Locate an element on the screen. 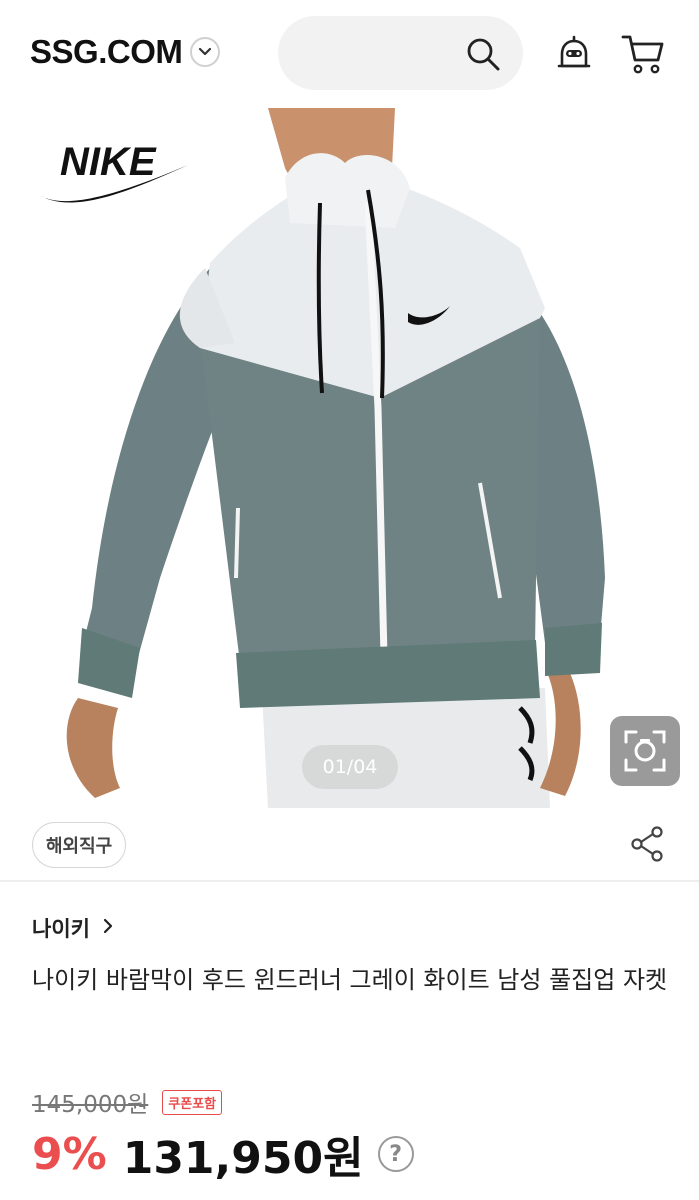 This screenshot has height=1200, width=699. site-logo: SSG.COM is located at coordinates (125, 52).